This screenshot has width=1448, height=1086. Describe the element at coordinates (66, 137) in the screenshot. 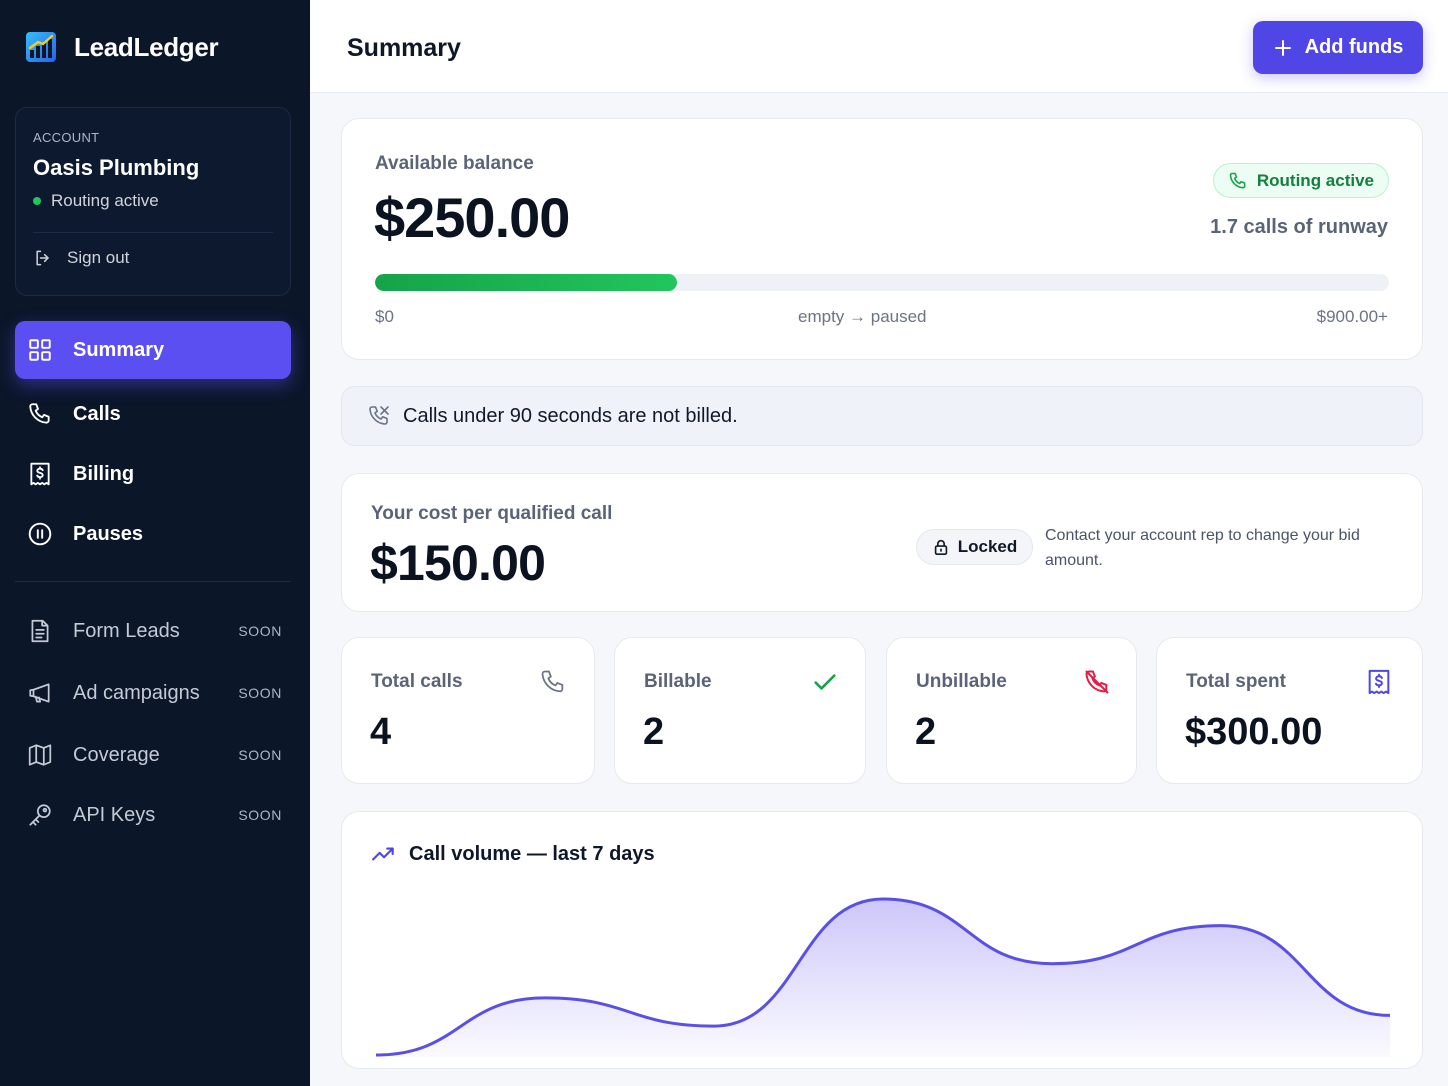

I see `account-eyebrow: ACCOUNT` at that location.